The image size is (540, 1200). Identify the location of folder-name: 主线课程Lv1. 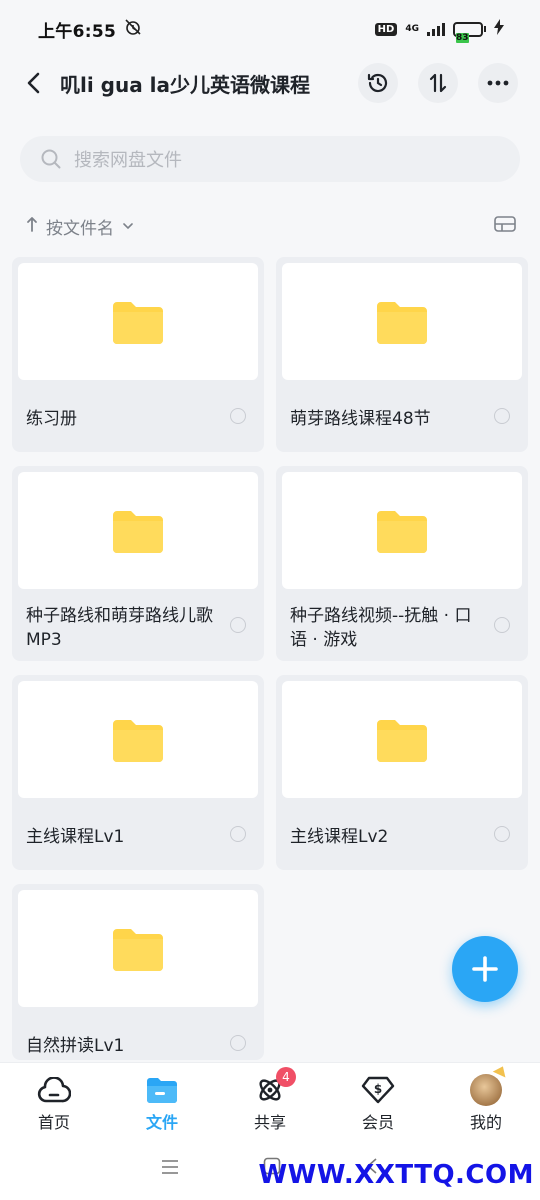
(75, 837).